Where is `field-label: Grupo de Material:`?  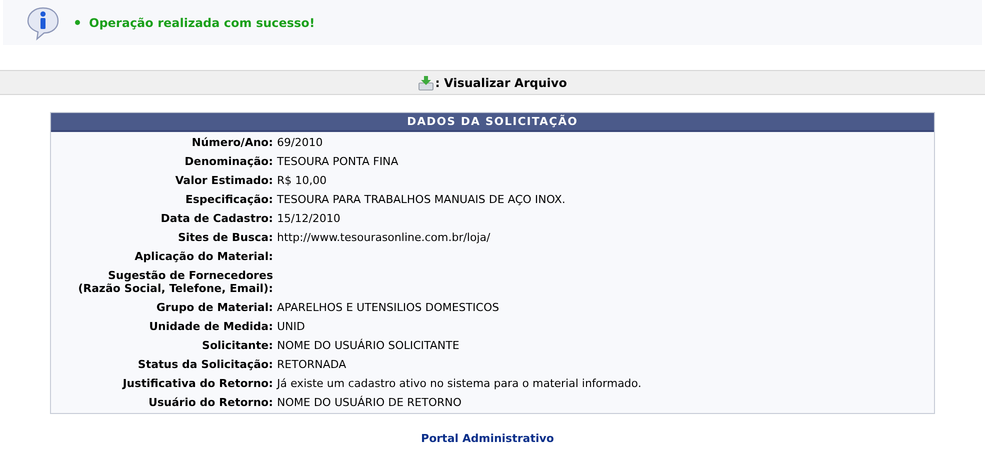 field-label: Grupo de Material: is located at coordinates (214, 308).